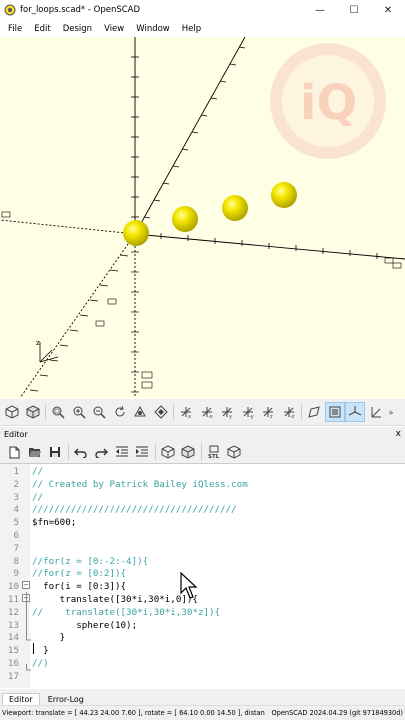  What do you see at coordinates (202, 587) in the screenshot?
I see `code-line: 10 for(i = [0:3]){` at bounding box center [202, 587].